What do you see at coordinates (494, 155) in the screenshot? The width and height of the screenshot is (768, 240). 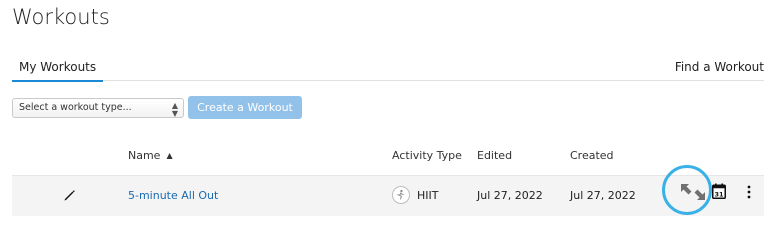 I see `column-header-edited: Edited` at bounding box center [494, 155].